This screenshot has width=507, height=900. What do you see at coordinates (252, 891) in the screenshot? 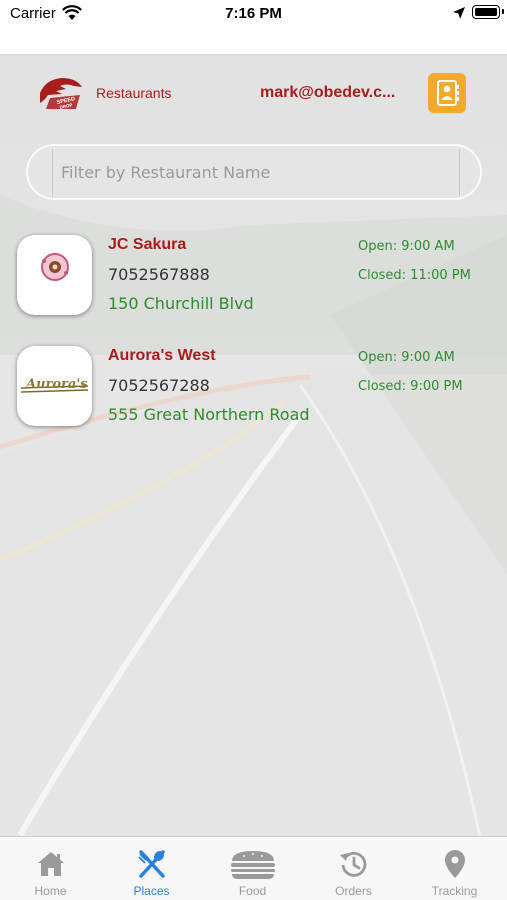
I see `tab-label: Food` at bounding box center [252, 891].